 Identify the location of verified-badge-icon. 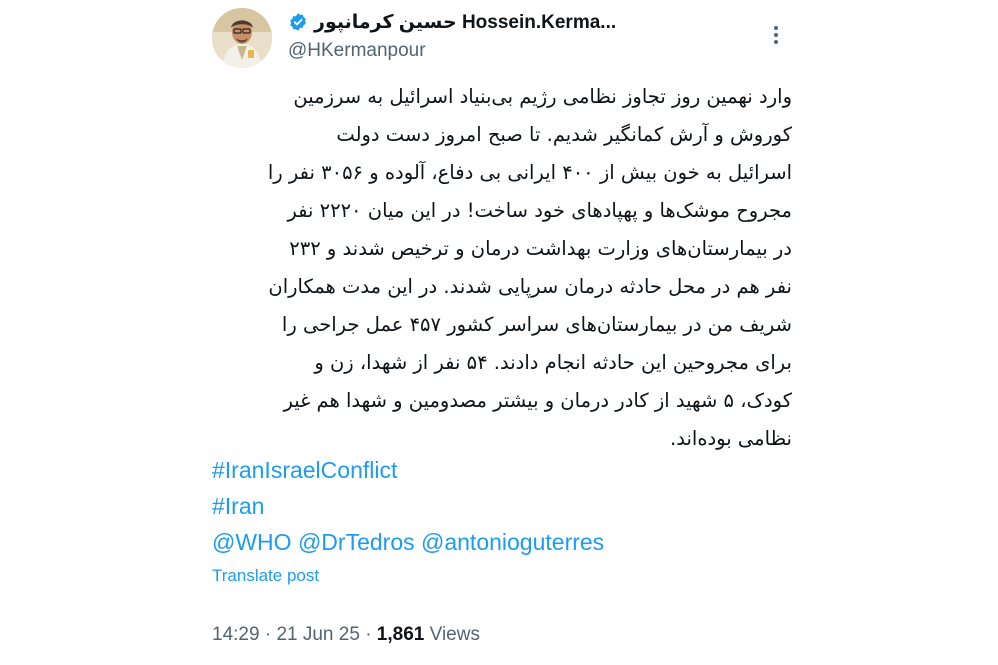
(298, 22).